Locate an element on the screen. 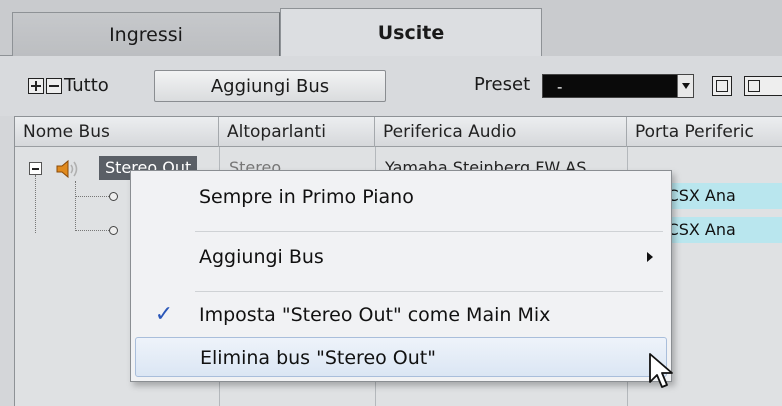  store-preset-icon is located at coordinates (722, 86).